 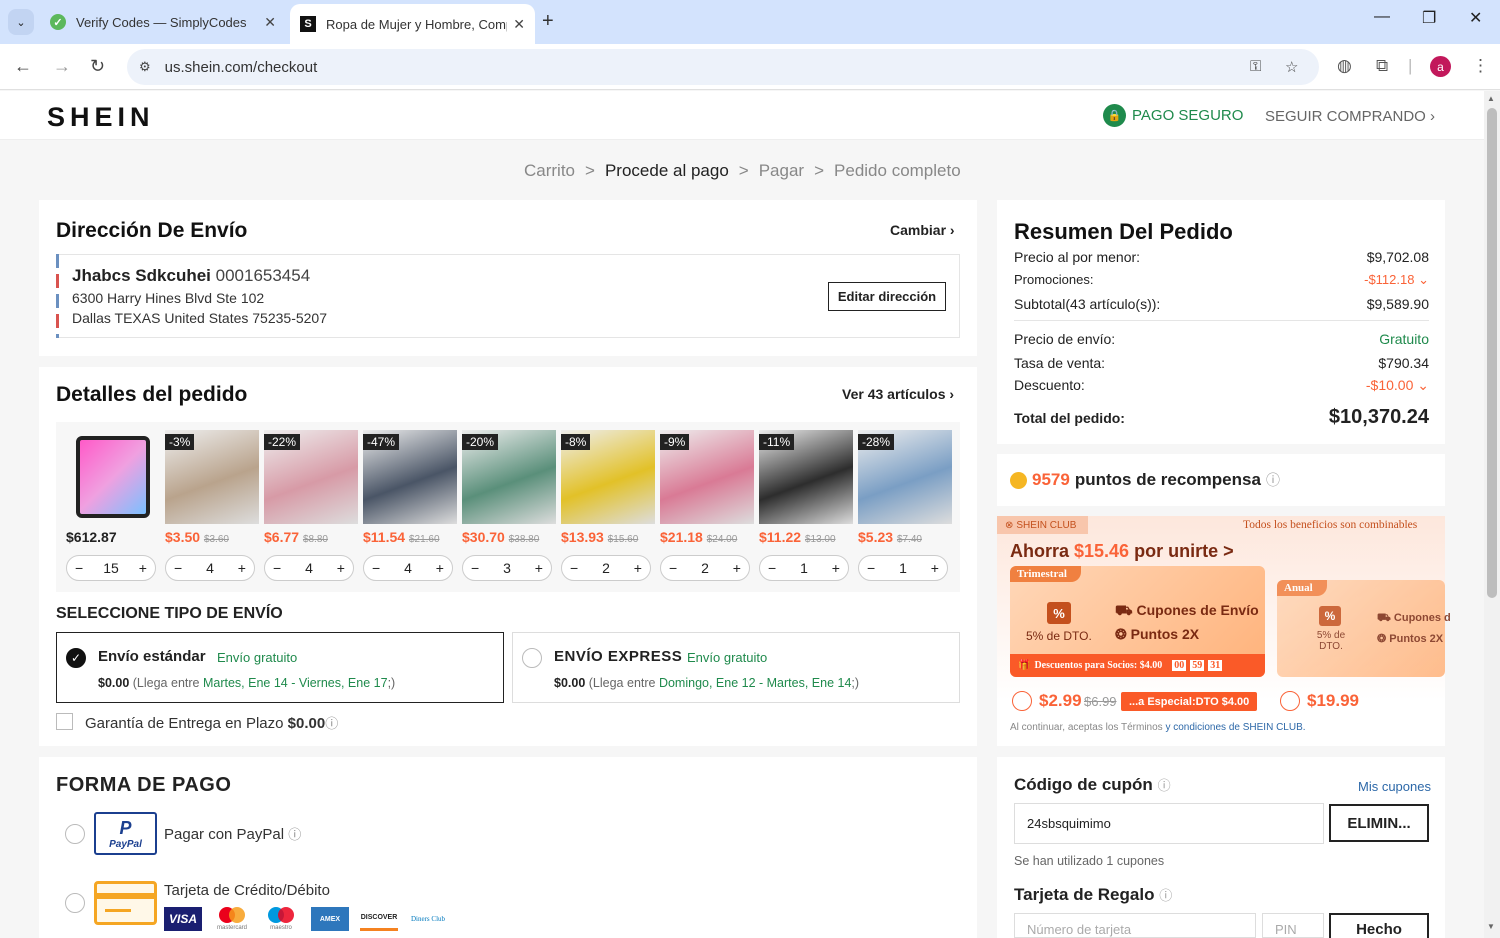 I want to click on guarantee-checkbox, so click(x=64, y=721).